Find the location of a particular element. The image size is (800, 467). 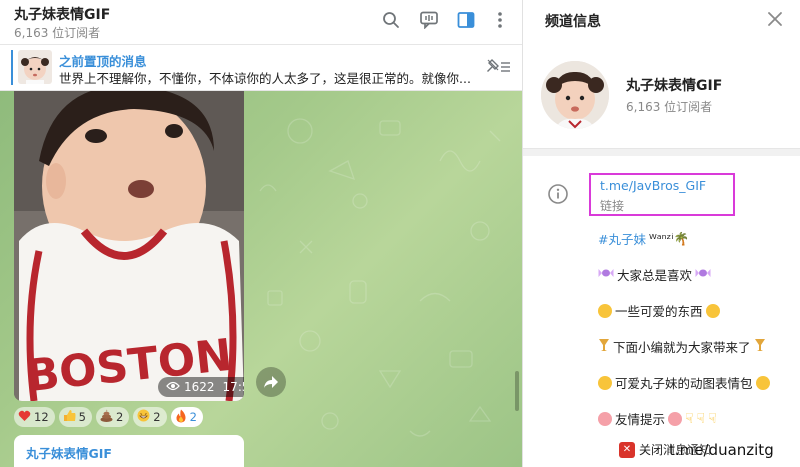

unpin-list-icon is located at coordinates (499, 68).